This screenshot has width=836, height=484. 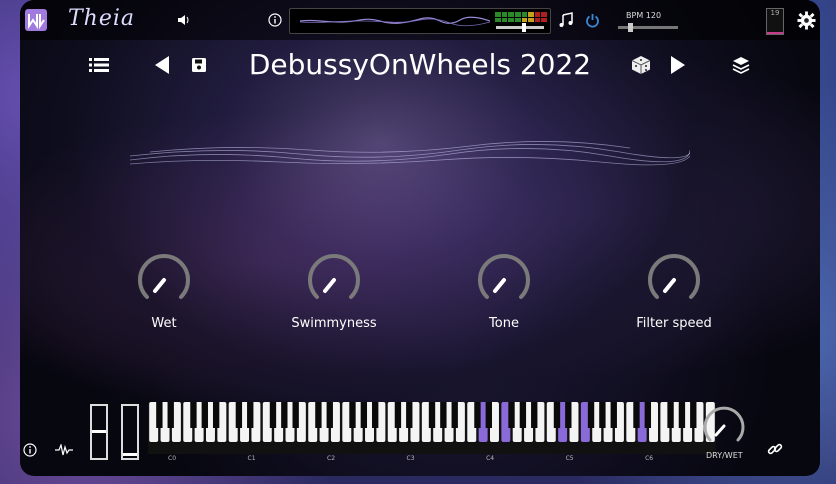 I want to click on settings-icon, so click(x=806, y=20).